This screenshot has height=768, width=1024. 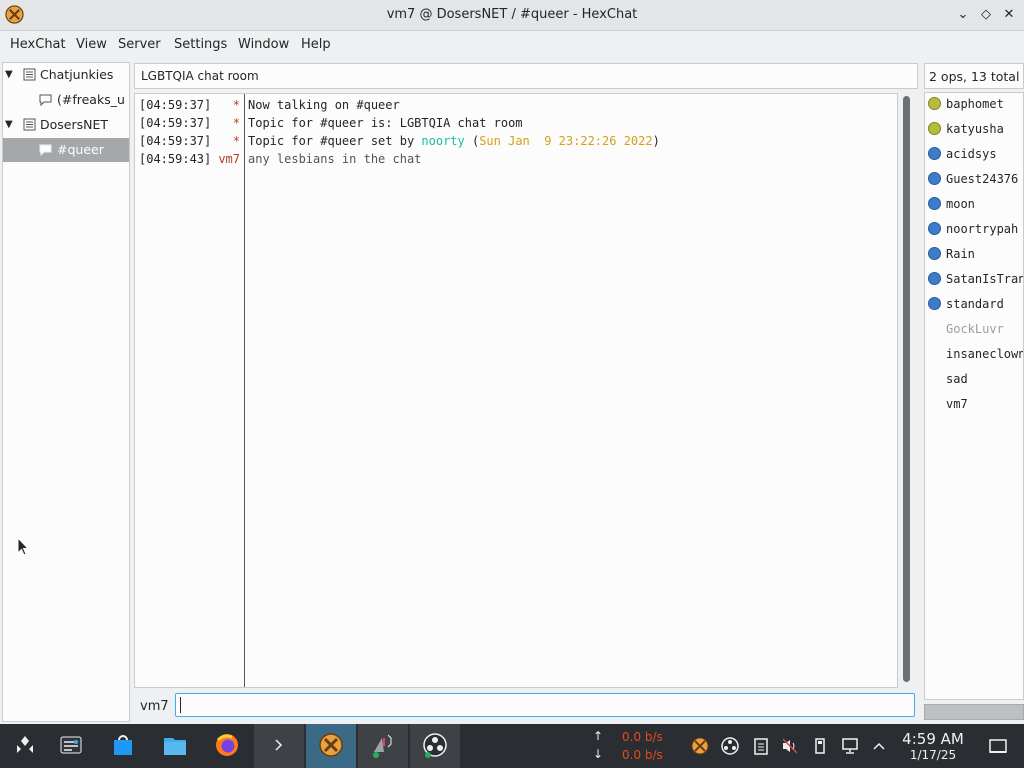 What do you see at coordinates (700, 746) in the screenshot?
I see `hexchat-tray-icon` at bounding box center [700, 746].